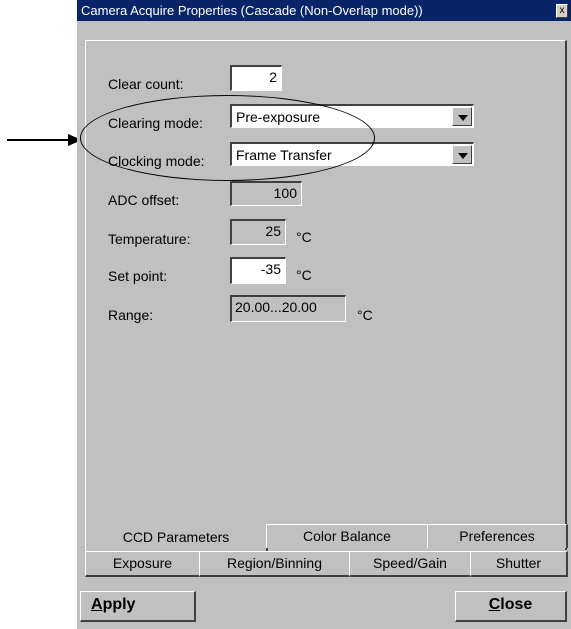  I want to click on temperature-label: Temperature:, so click(149, 239).